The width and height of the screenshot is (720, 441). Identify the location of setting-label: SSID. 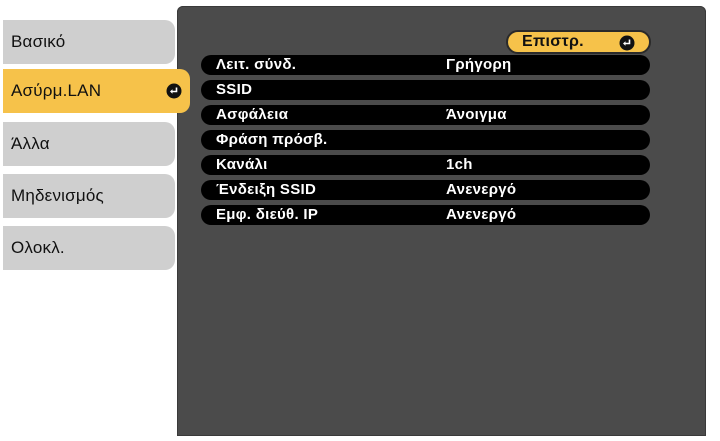
(234, 89).